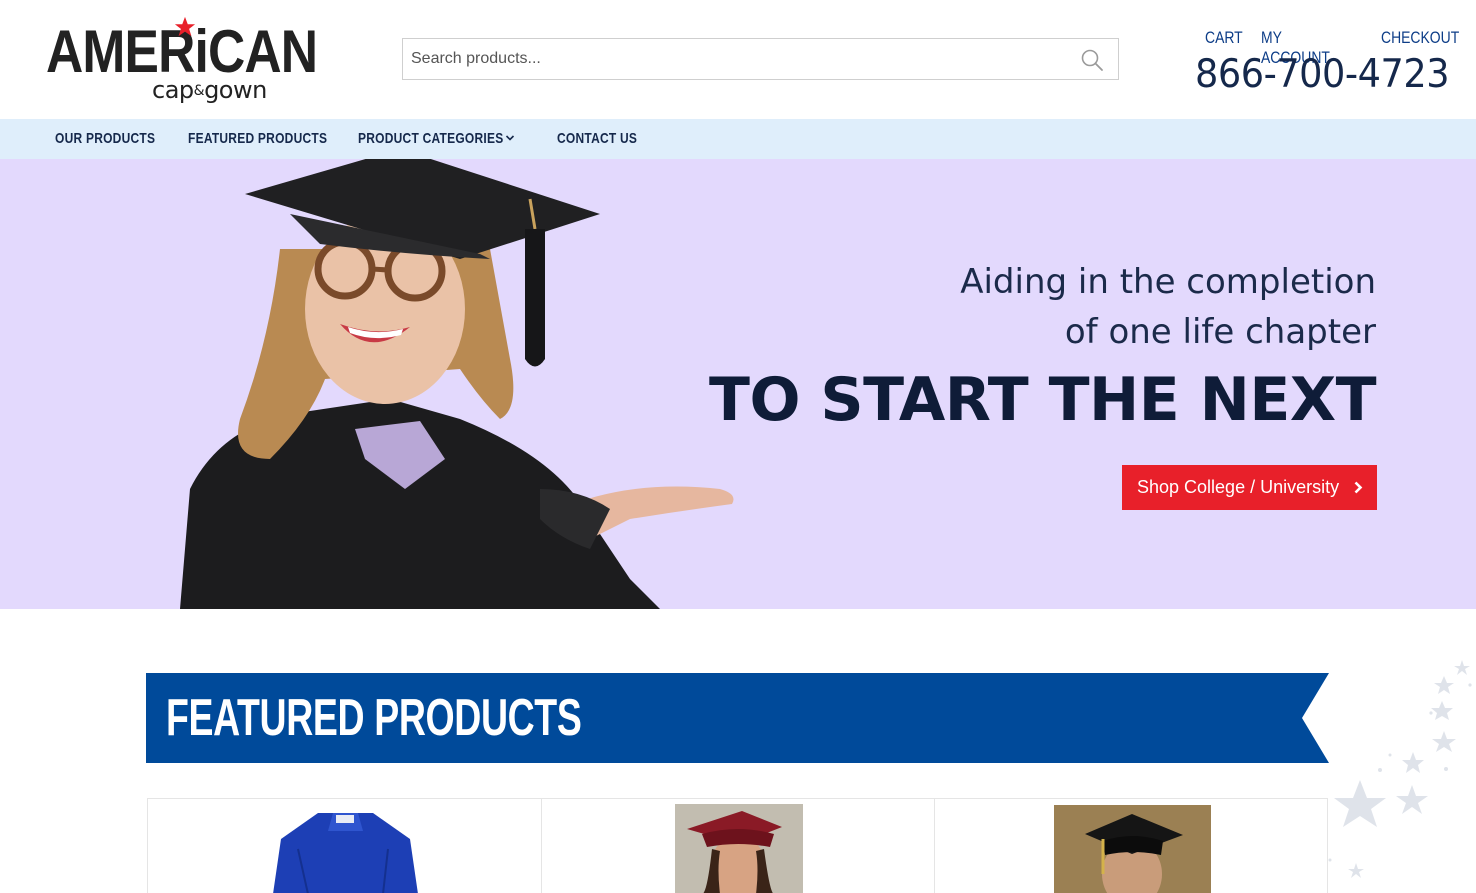  What do you see at coordinates (1400, 769) in the screenshot?
I see `decorative-stars-icon` at bounding box center [1400, 769].